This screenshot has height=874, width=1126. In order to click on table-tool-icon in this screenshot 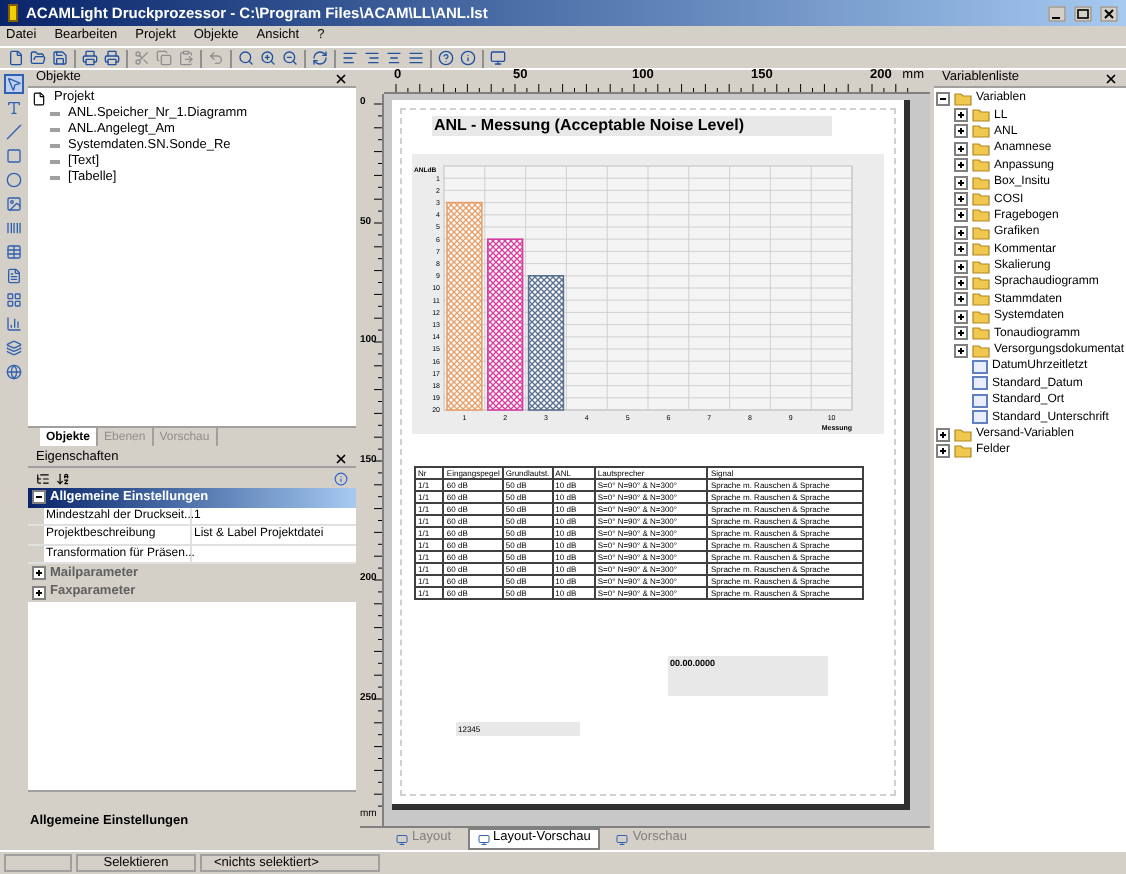, I will do `click(14, 252)`.